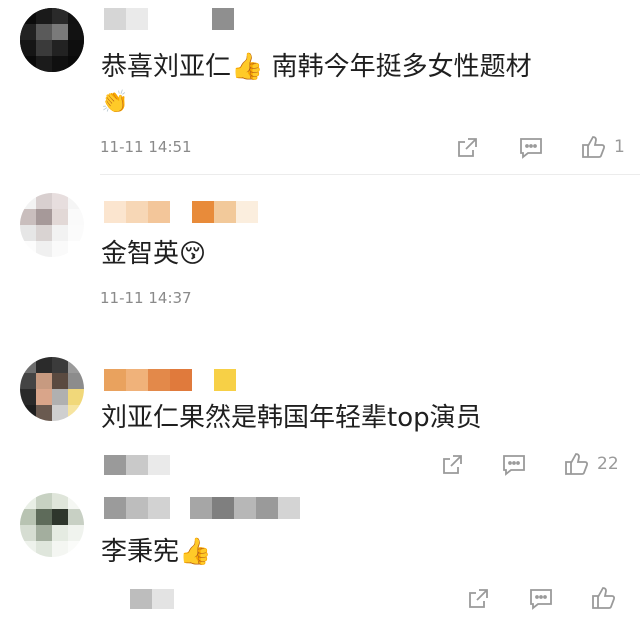 The image size is (640, 626). What do you see at coordinates (154, 254) in the screenshot?
I see `comment-text: 金智英😚` at bounding box center [154, 254].